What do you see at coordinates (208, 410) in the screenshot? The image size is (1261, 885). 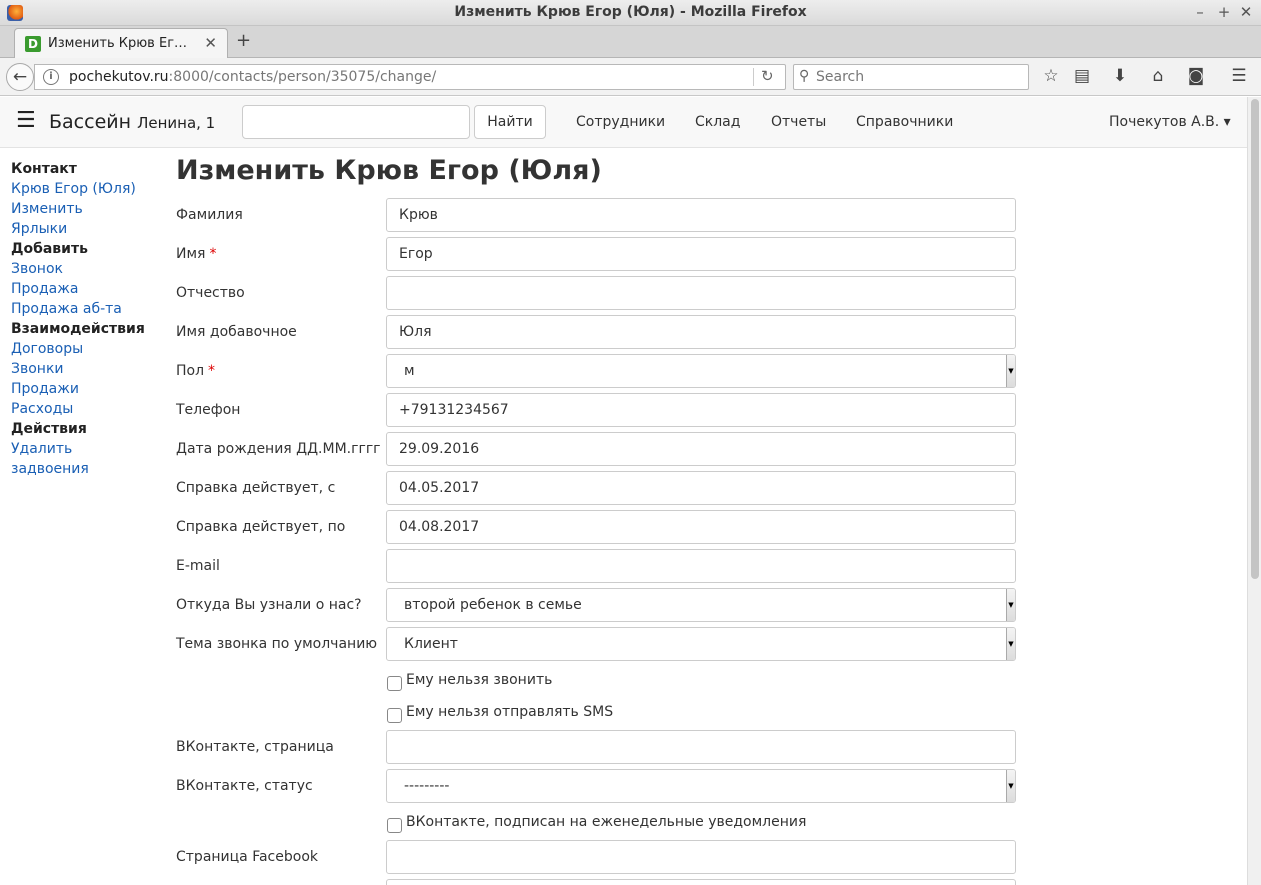 I see `field-label: Телефон` at bounding box center [208, 410].